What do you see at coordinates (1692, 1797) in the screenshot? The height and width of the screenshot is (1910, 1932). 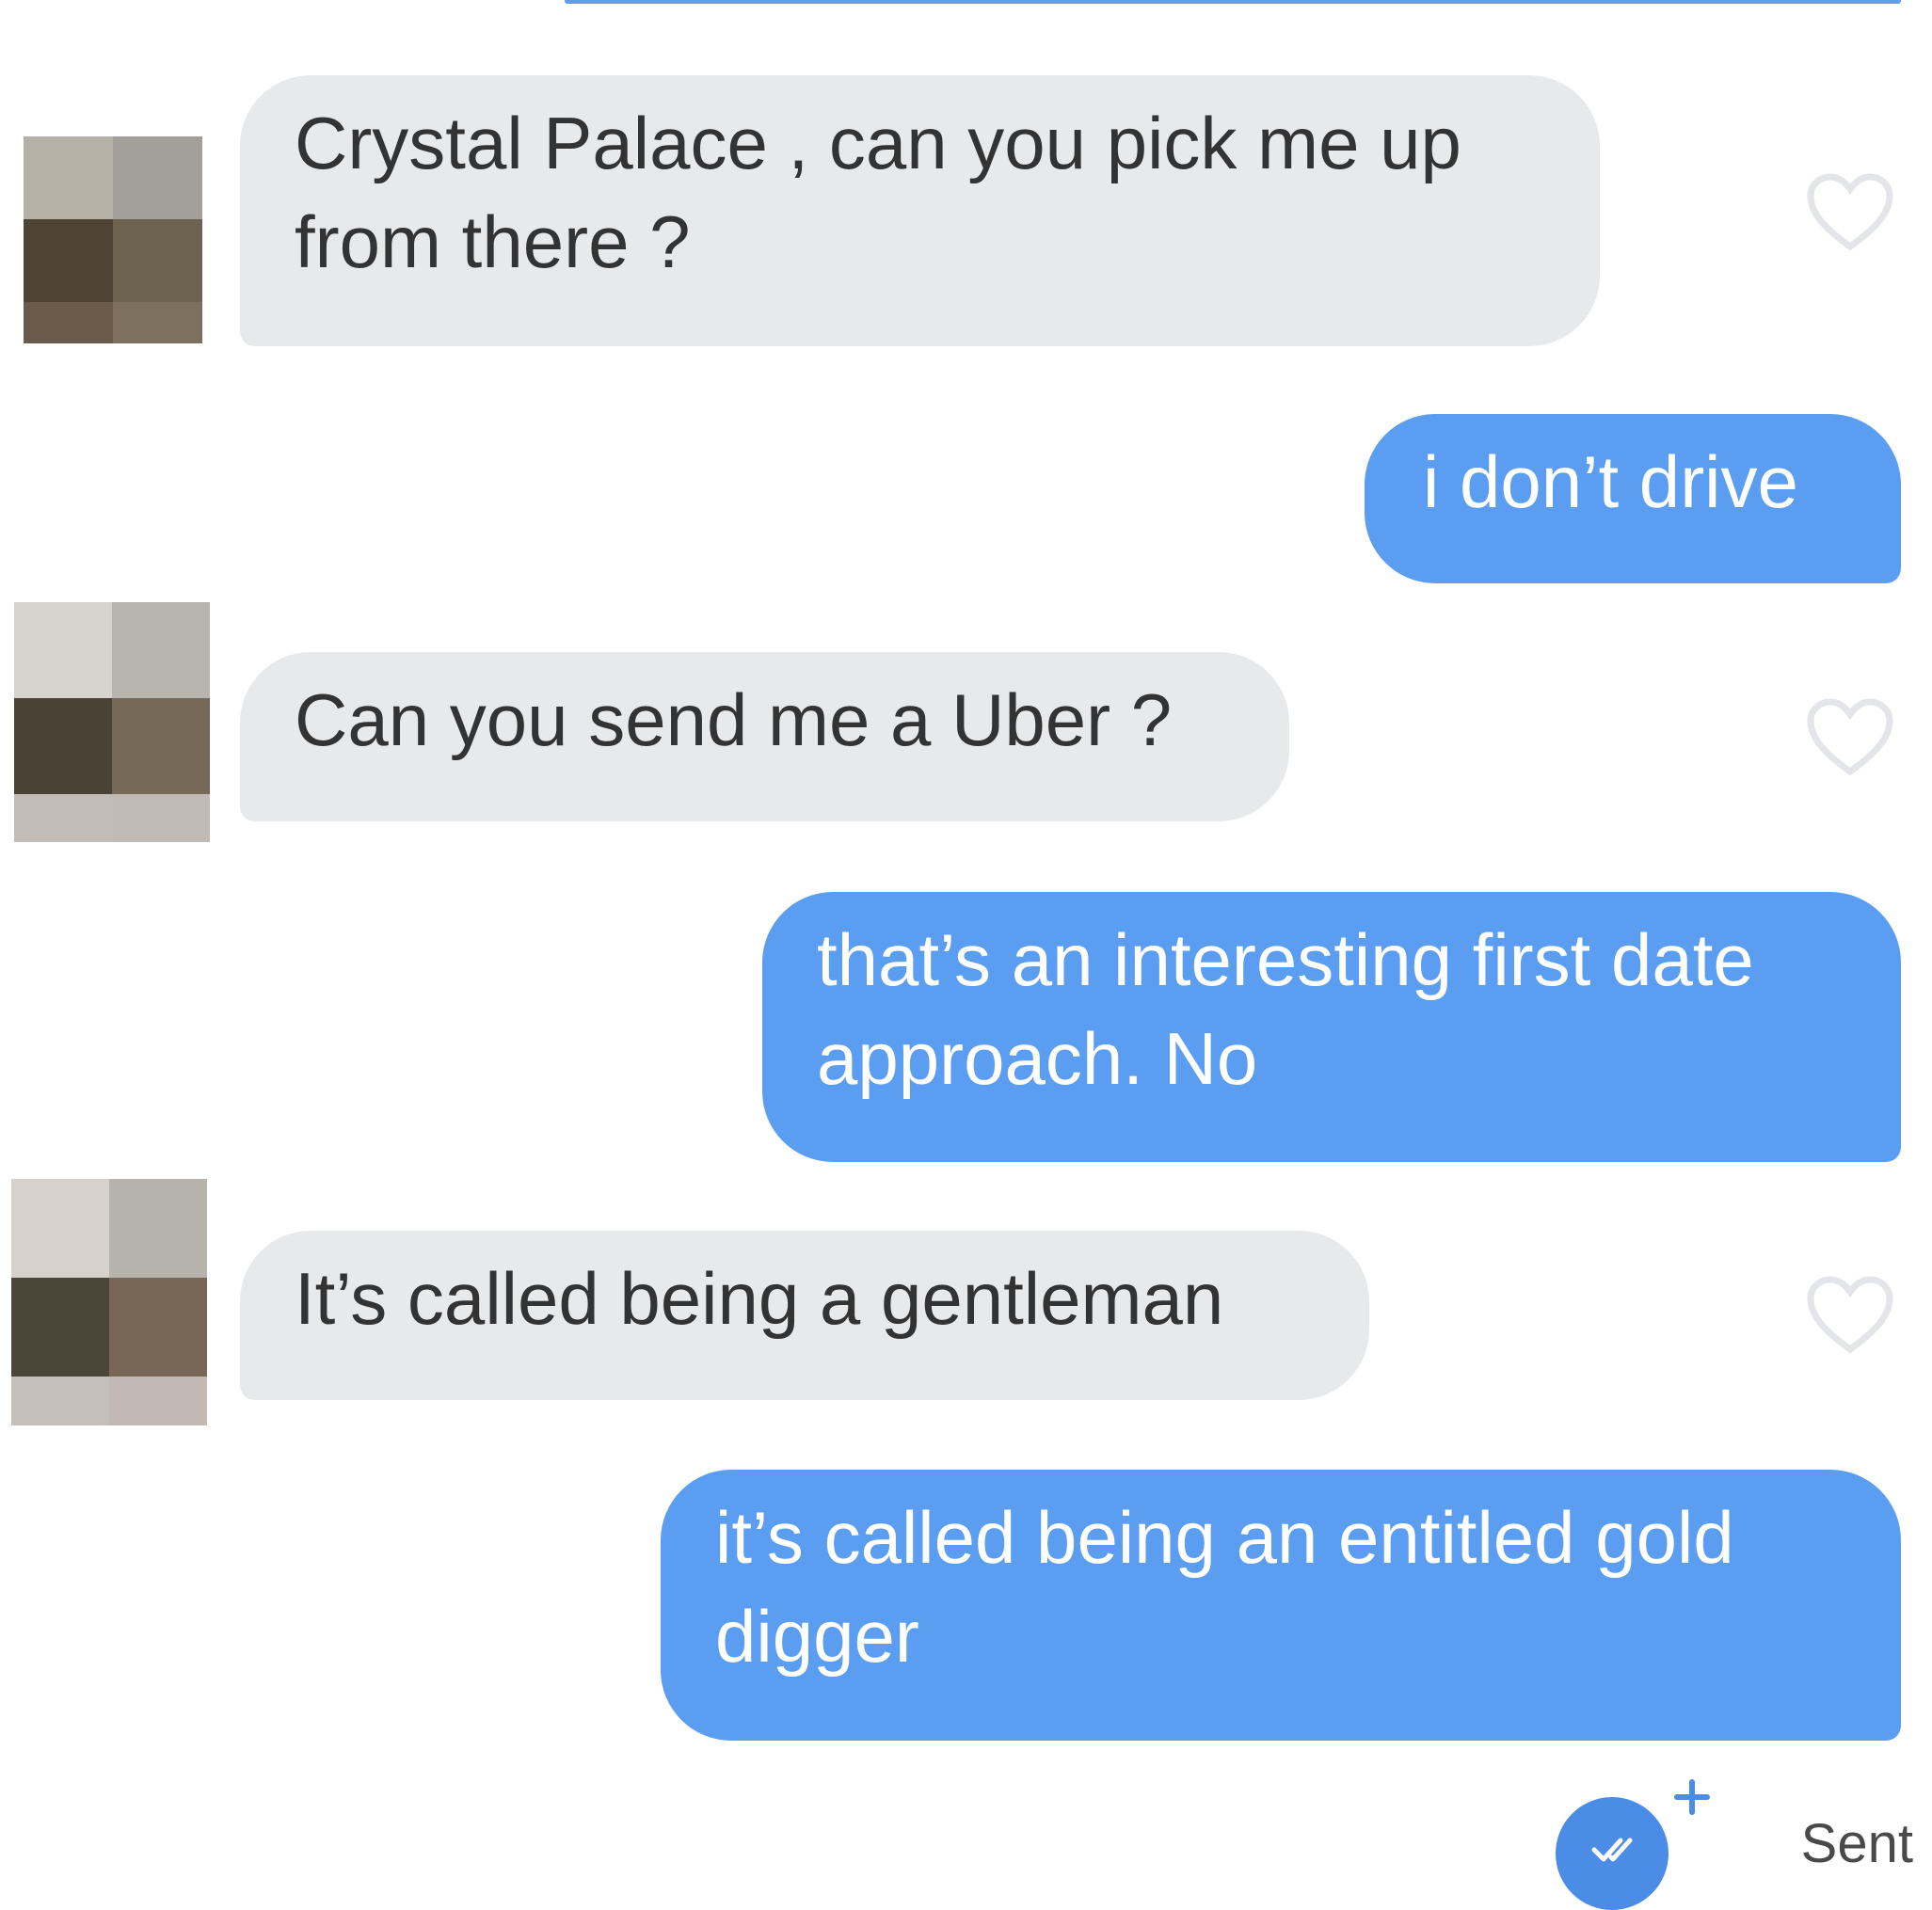 I see `plus-icon` at bounding box center [1692, 1797].